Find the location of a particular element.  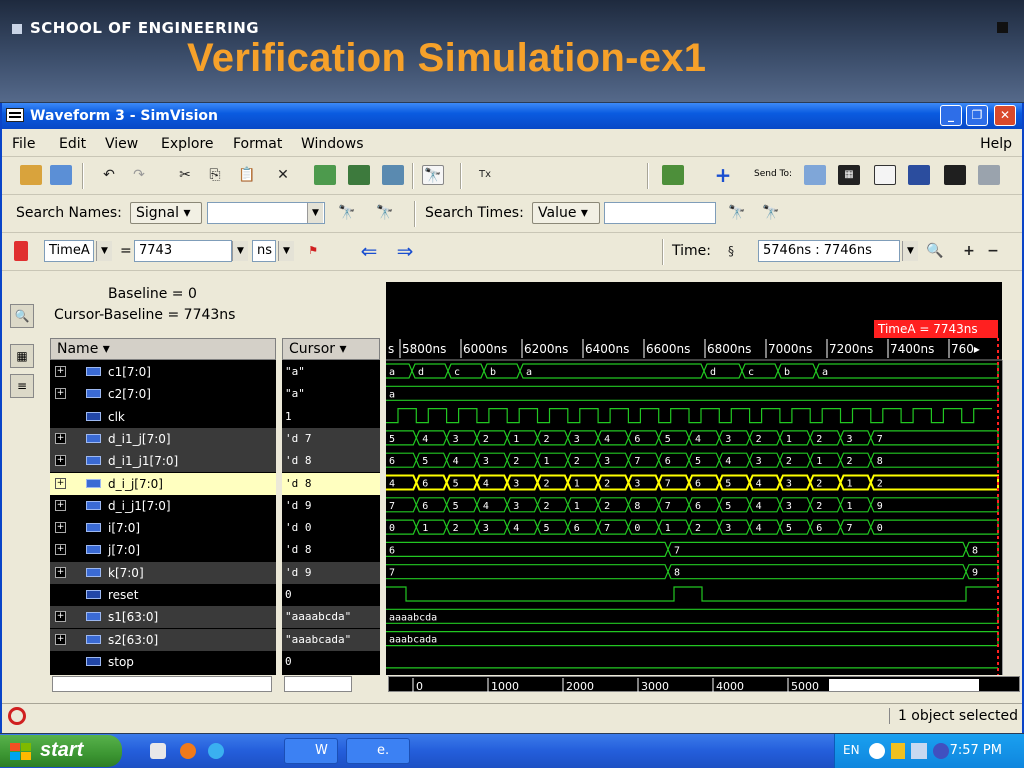

cursor-value: 1 is located at coordinates (331, 417).